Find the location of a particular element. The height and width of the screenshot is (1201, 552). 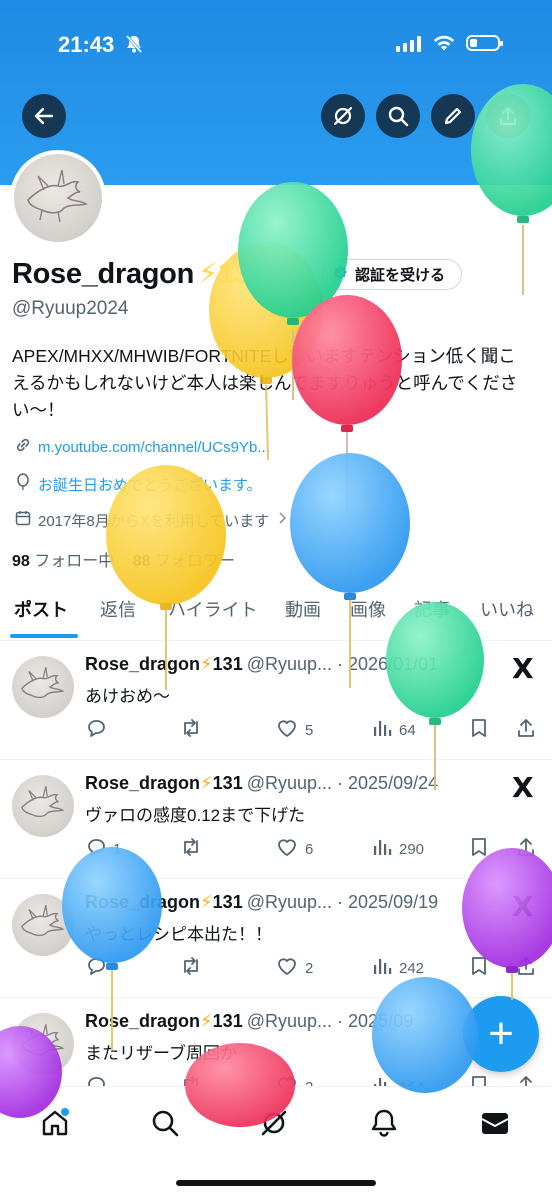

search-button is located at coordinates (398, 116).